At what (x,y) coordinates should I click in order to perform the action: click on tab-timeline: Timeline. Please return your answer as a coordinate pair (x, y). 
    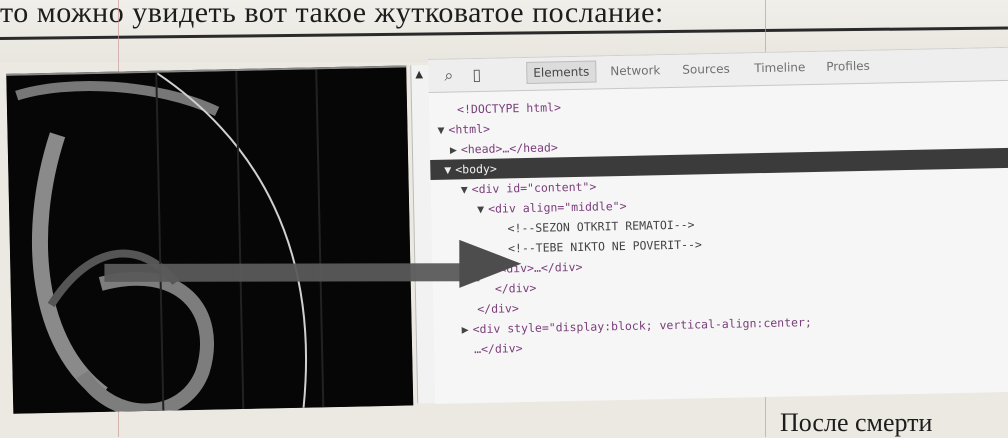
    Looking at the image, I should click on (779, 67).